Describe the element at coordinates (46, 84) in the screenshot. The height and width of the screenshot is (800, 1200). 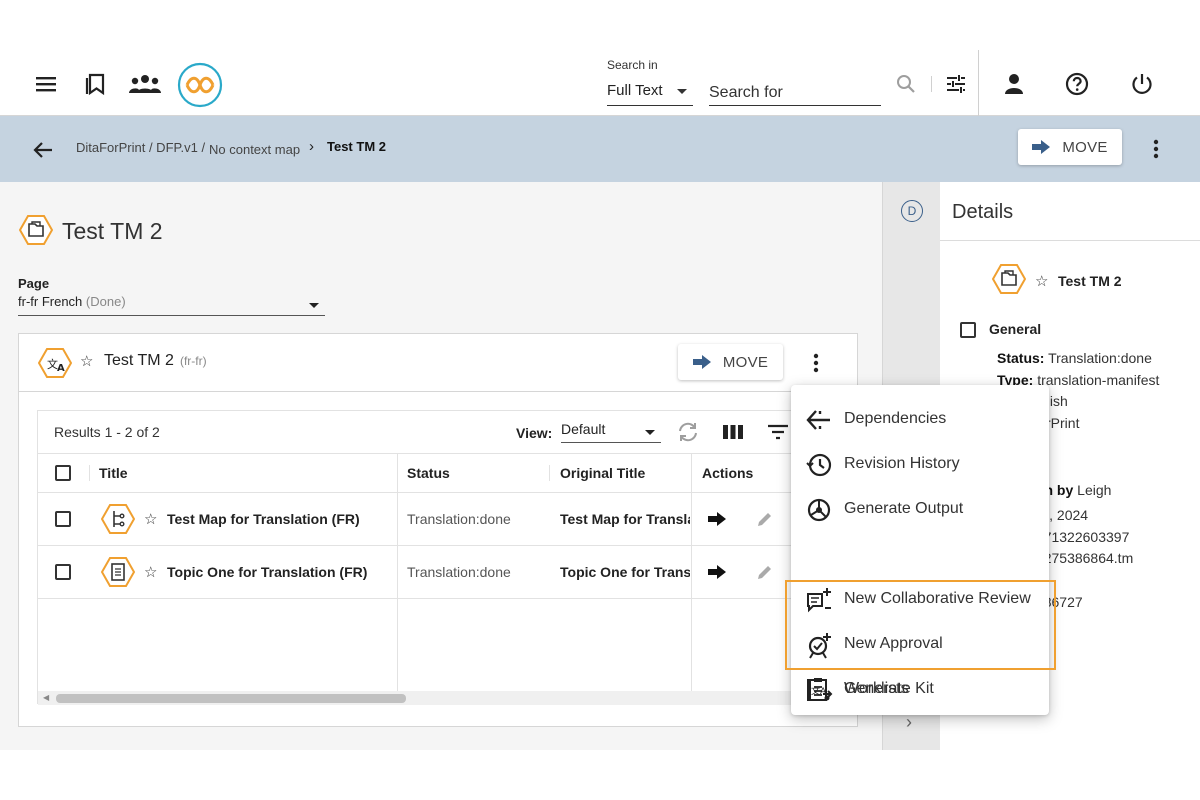
I see `hamburger-menu-icon` at that location.